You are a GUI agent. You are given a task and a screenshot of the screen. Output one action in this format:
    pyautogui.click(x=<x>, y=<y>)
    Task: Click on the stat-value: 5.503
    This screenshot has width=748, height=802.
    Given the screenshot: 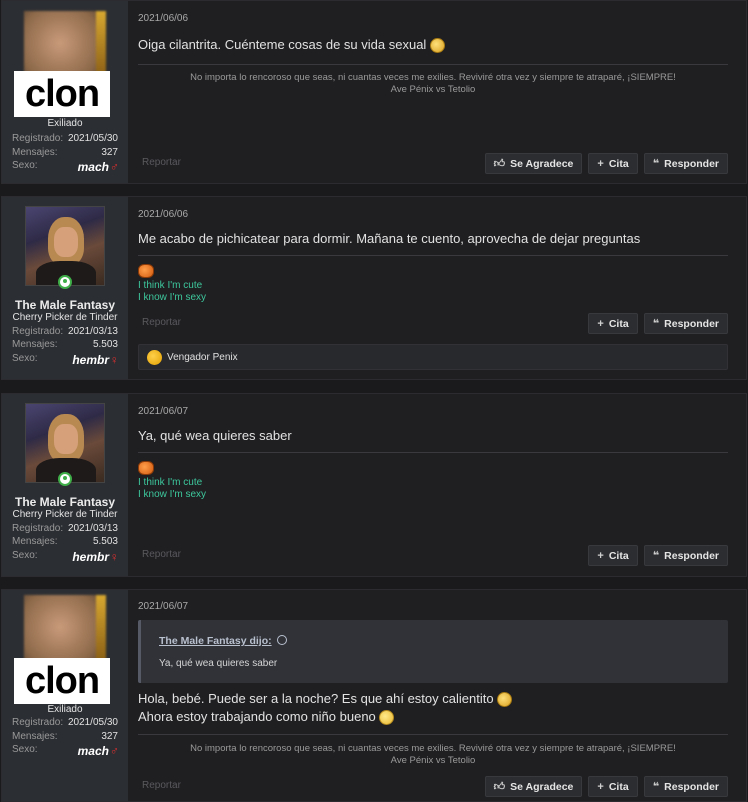 What is the action you would take?
    pyautogui.click(x=105, y=541)
    